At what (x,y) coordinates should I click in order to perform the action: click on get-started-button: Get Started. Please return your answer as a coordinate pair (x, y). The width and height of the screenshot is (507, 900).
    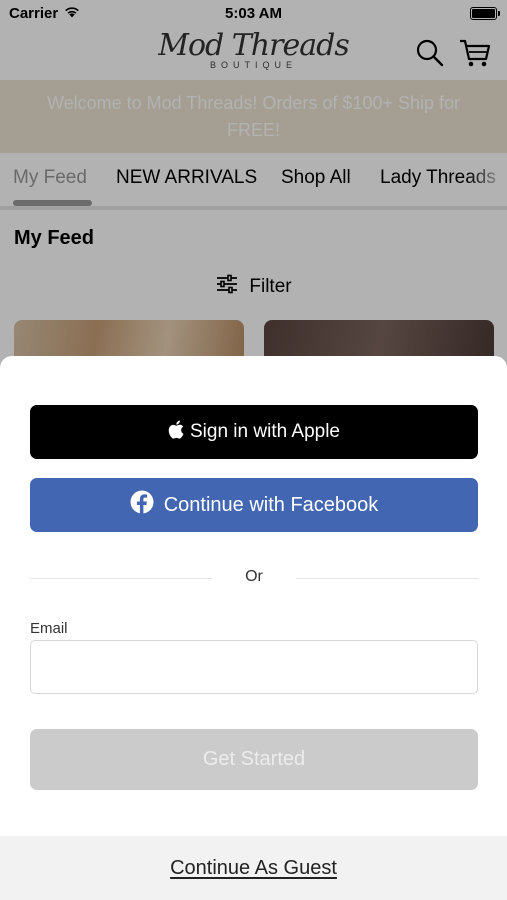
    Looking at the image, I should click on (254, 759).